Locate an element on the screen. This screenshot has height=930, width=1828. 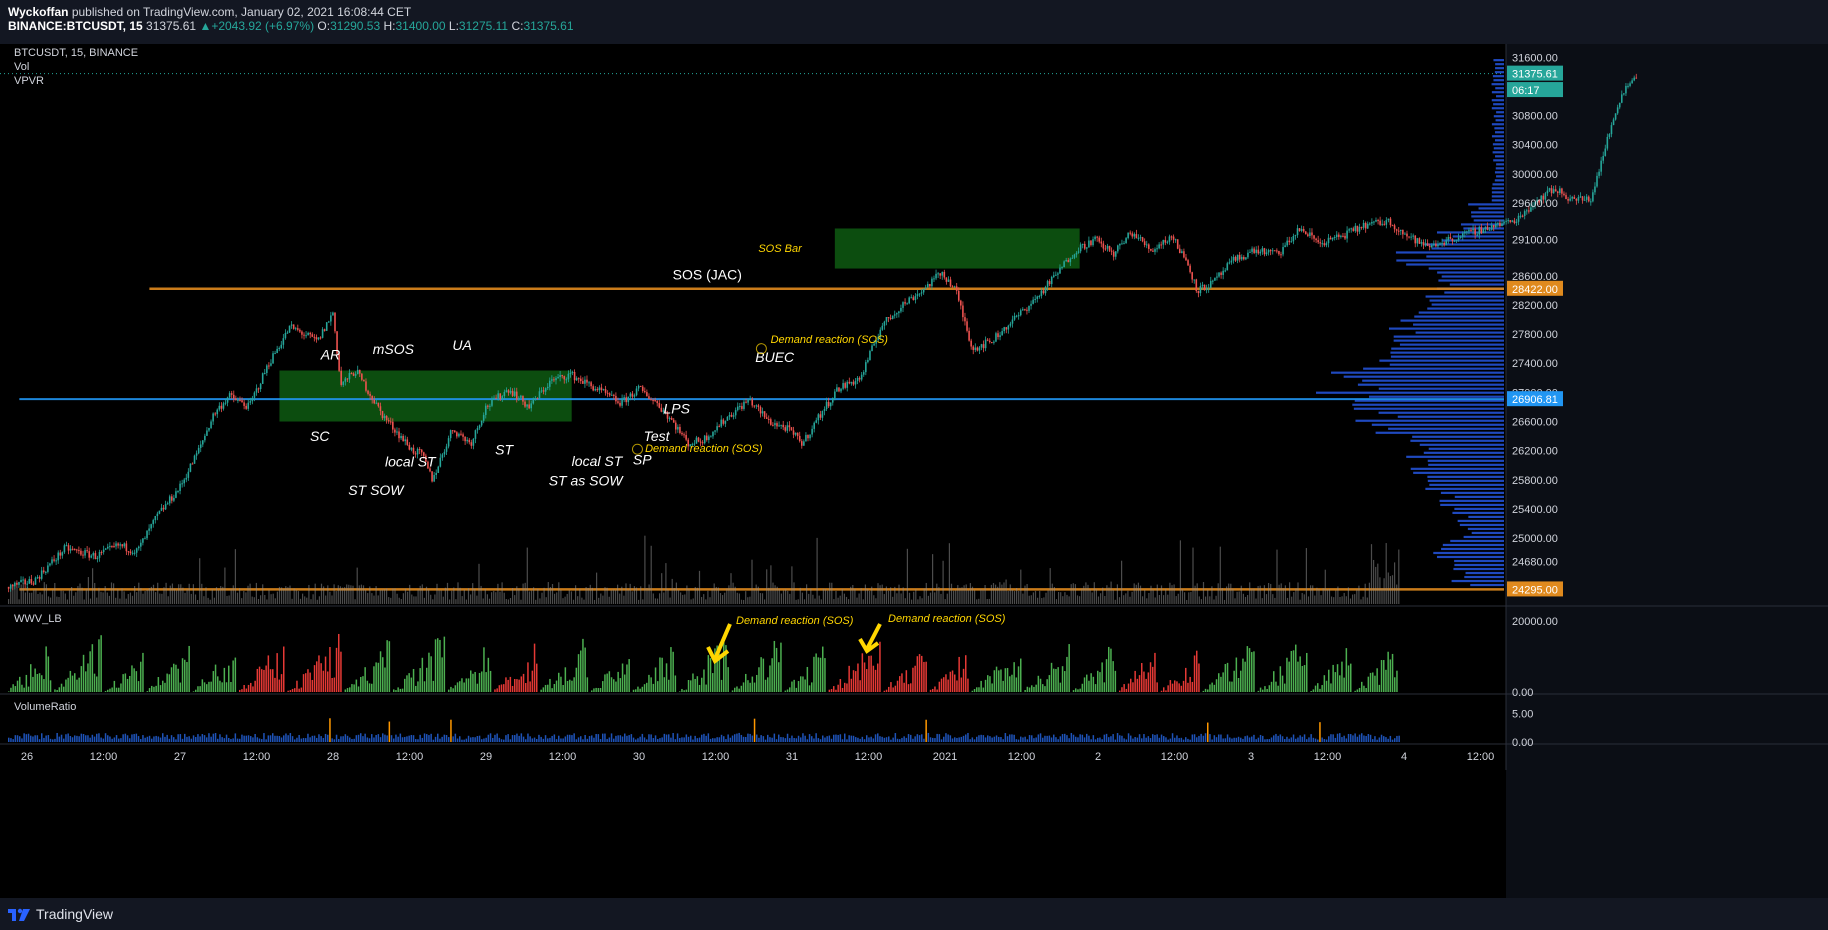
price-badge-text: 24295.00 is located at coordinates (1535, 590).